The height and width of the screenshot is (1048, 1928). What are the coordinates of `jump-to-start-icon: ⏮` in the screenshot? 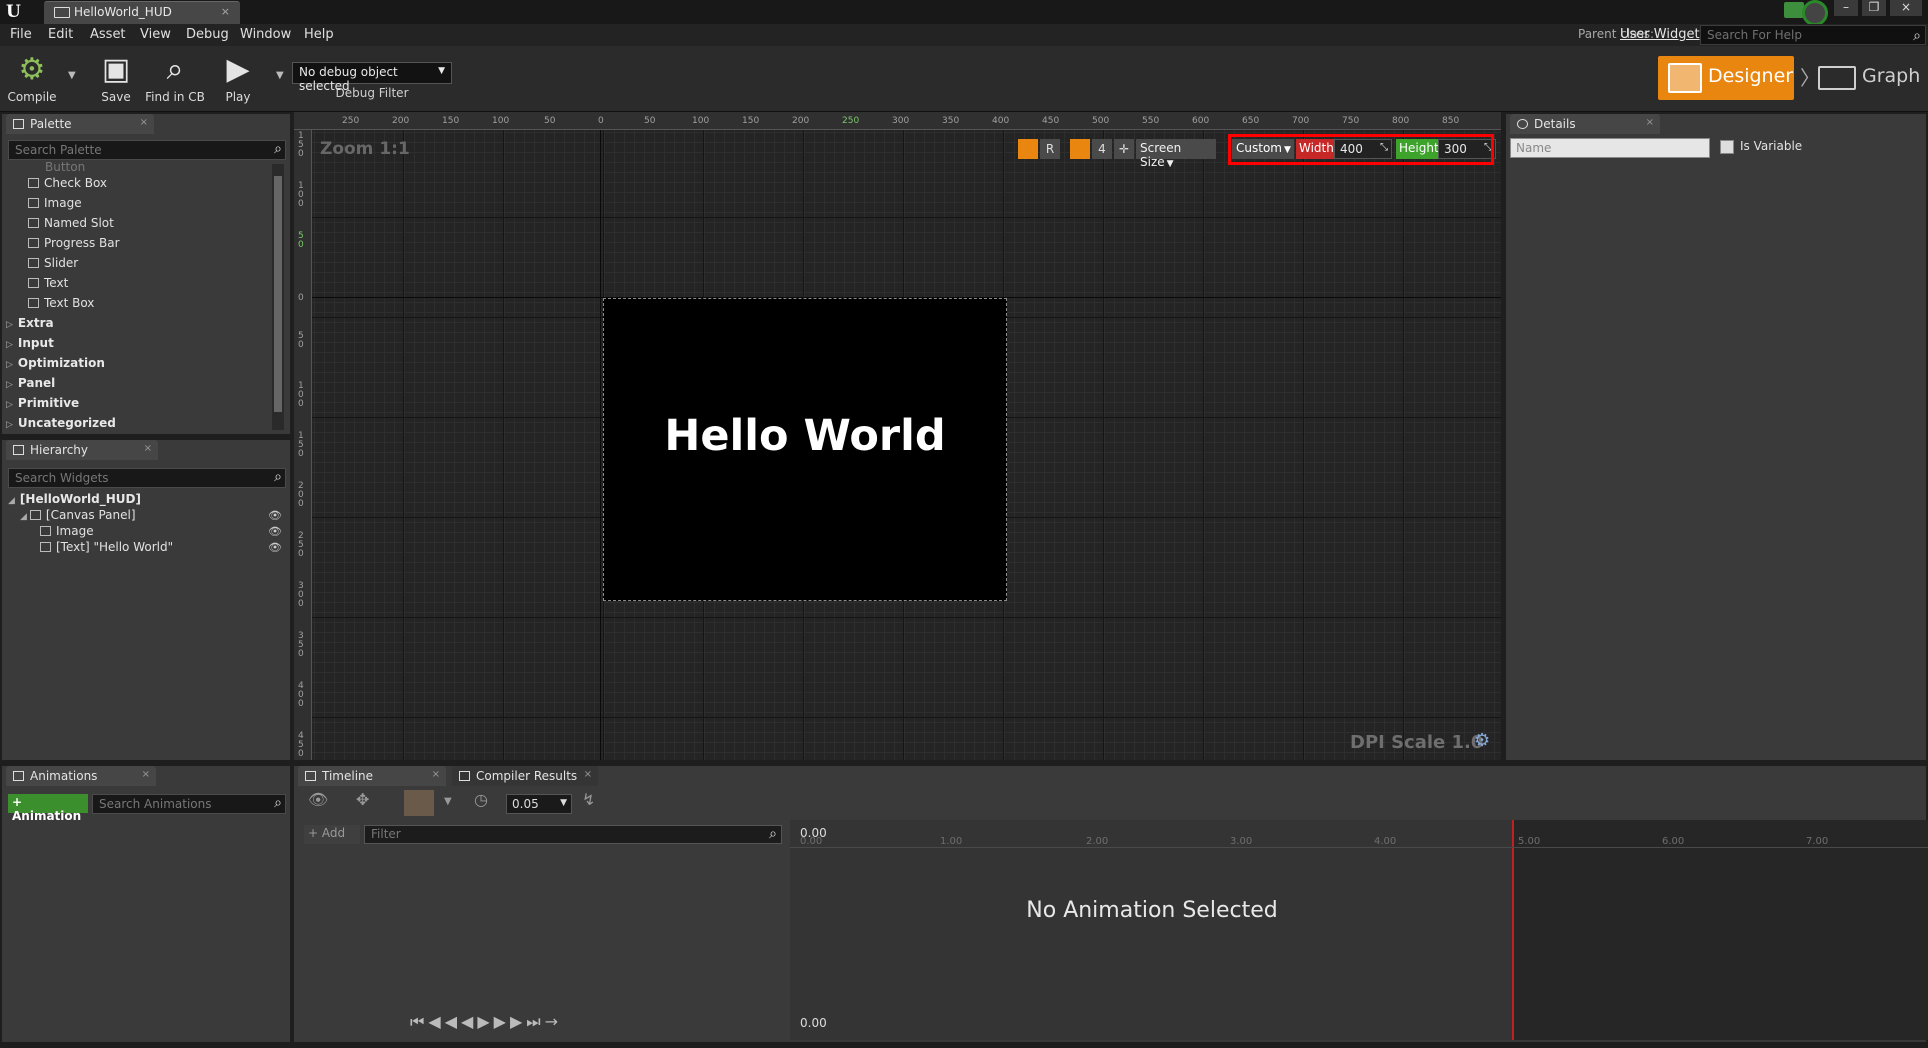 It's located at (419, 1021).